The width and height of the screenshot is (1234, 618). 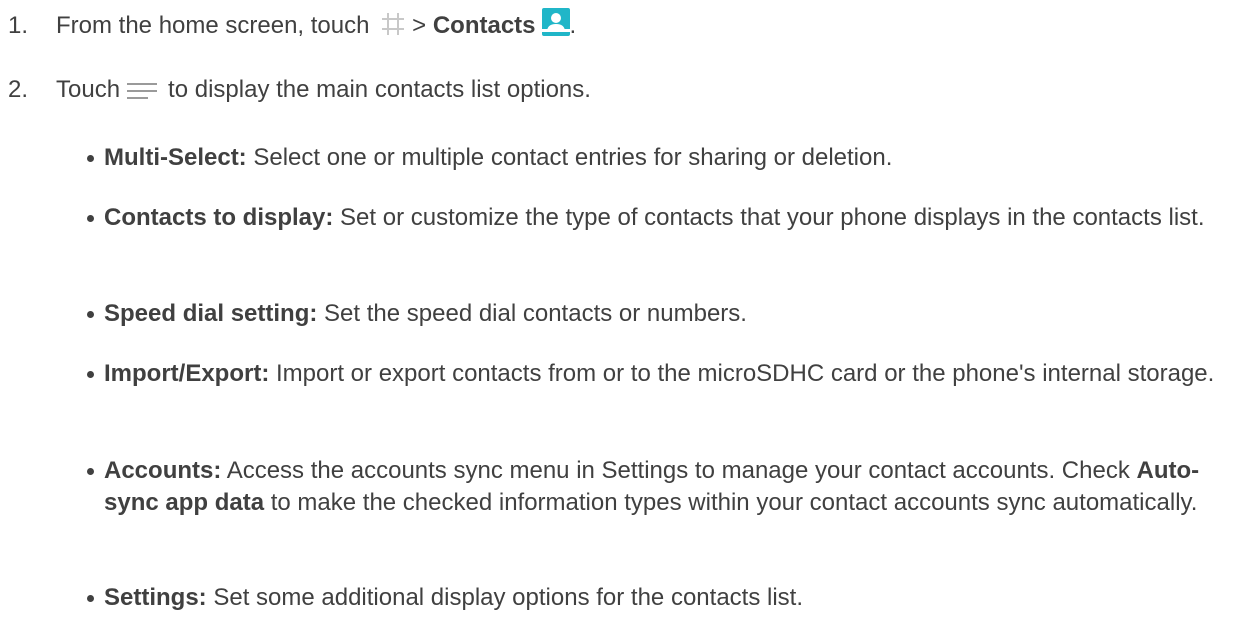 I want to click on step-number: 2., so click(x=18, y=89).